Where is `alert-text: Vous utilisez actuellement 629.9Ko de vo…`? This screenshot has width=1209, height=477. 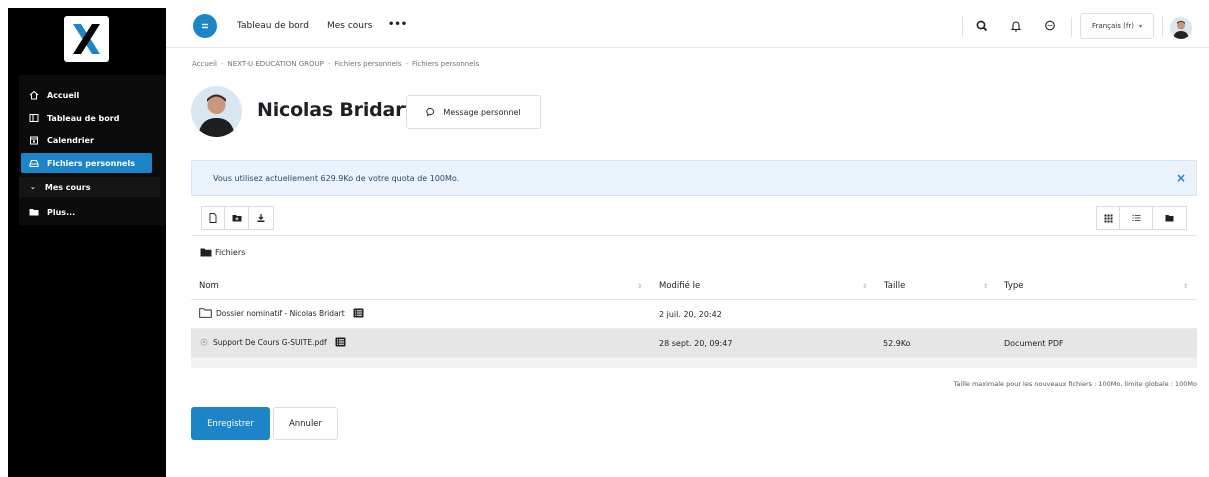
alert-text: Vous utilisez actuellement 629.9Ko de vo… is located at coordinates (336, 178).